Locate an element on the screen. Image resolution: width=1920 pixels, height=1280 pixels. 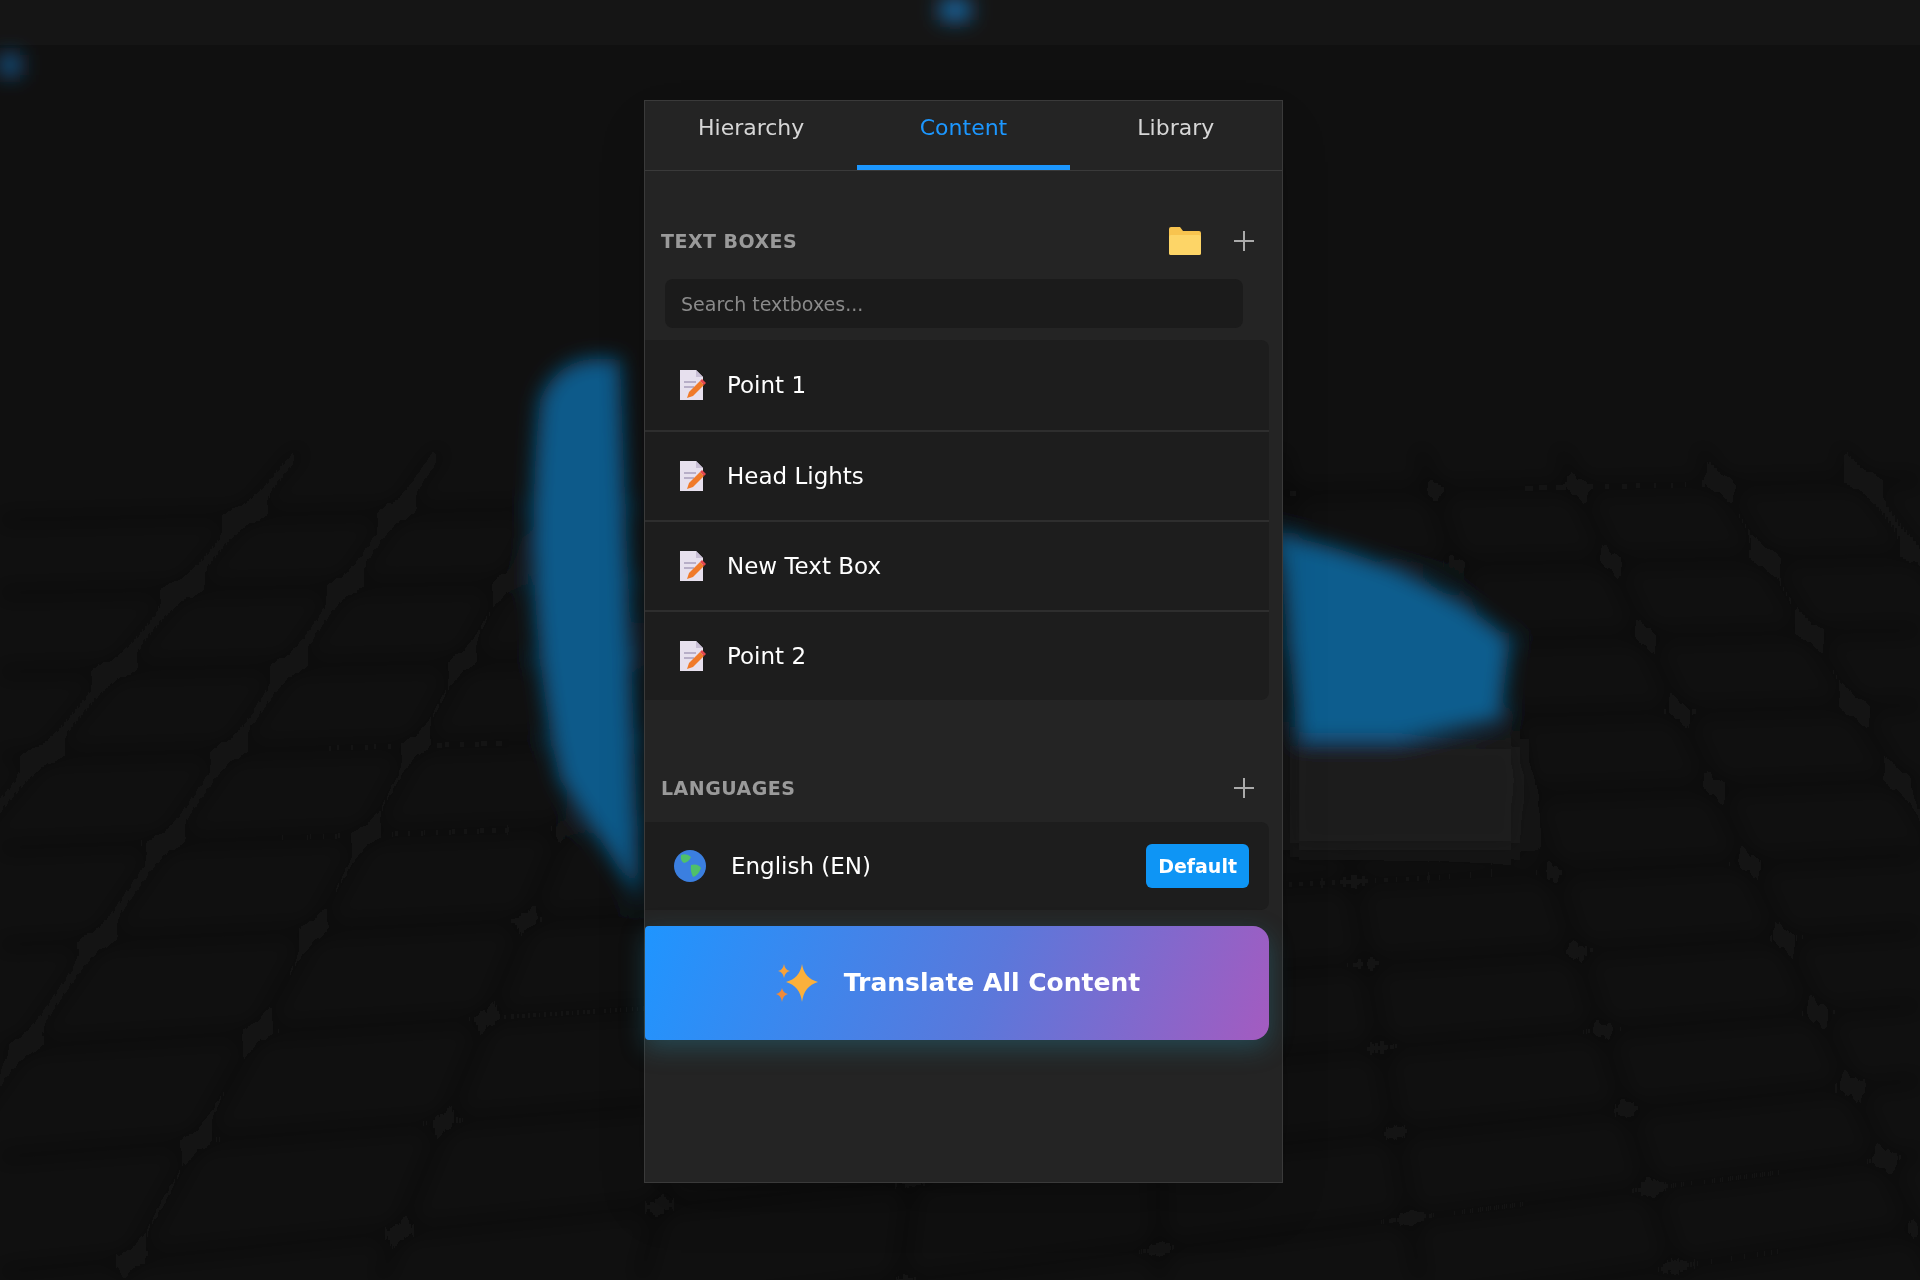
item-label: Point 1 is located at coordinates (767, 385).